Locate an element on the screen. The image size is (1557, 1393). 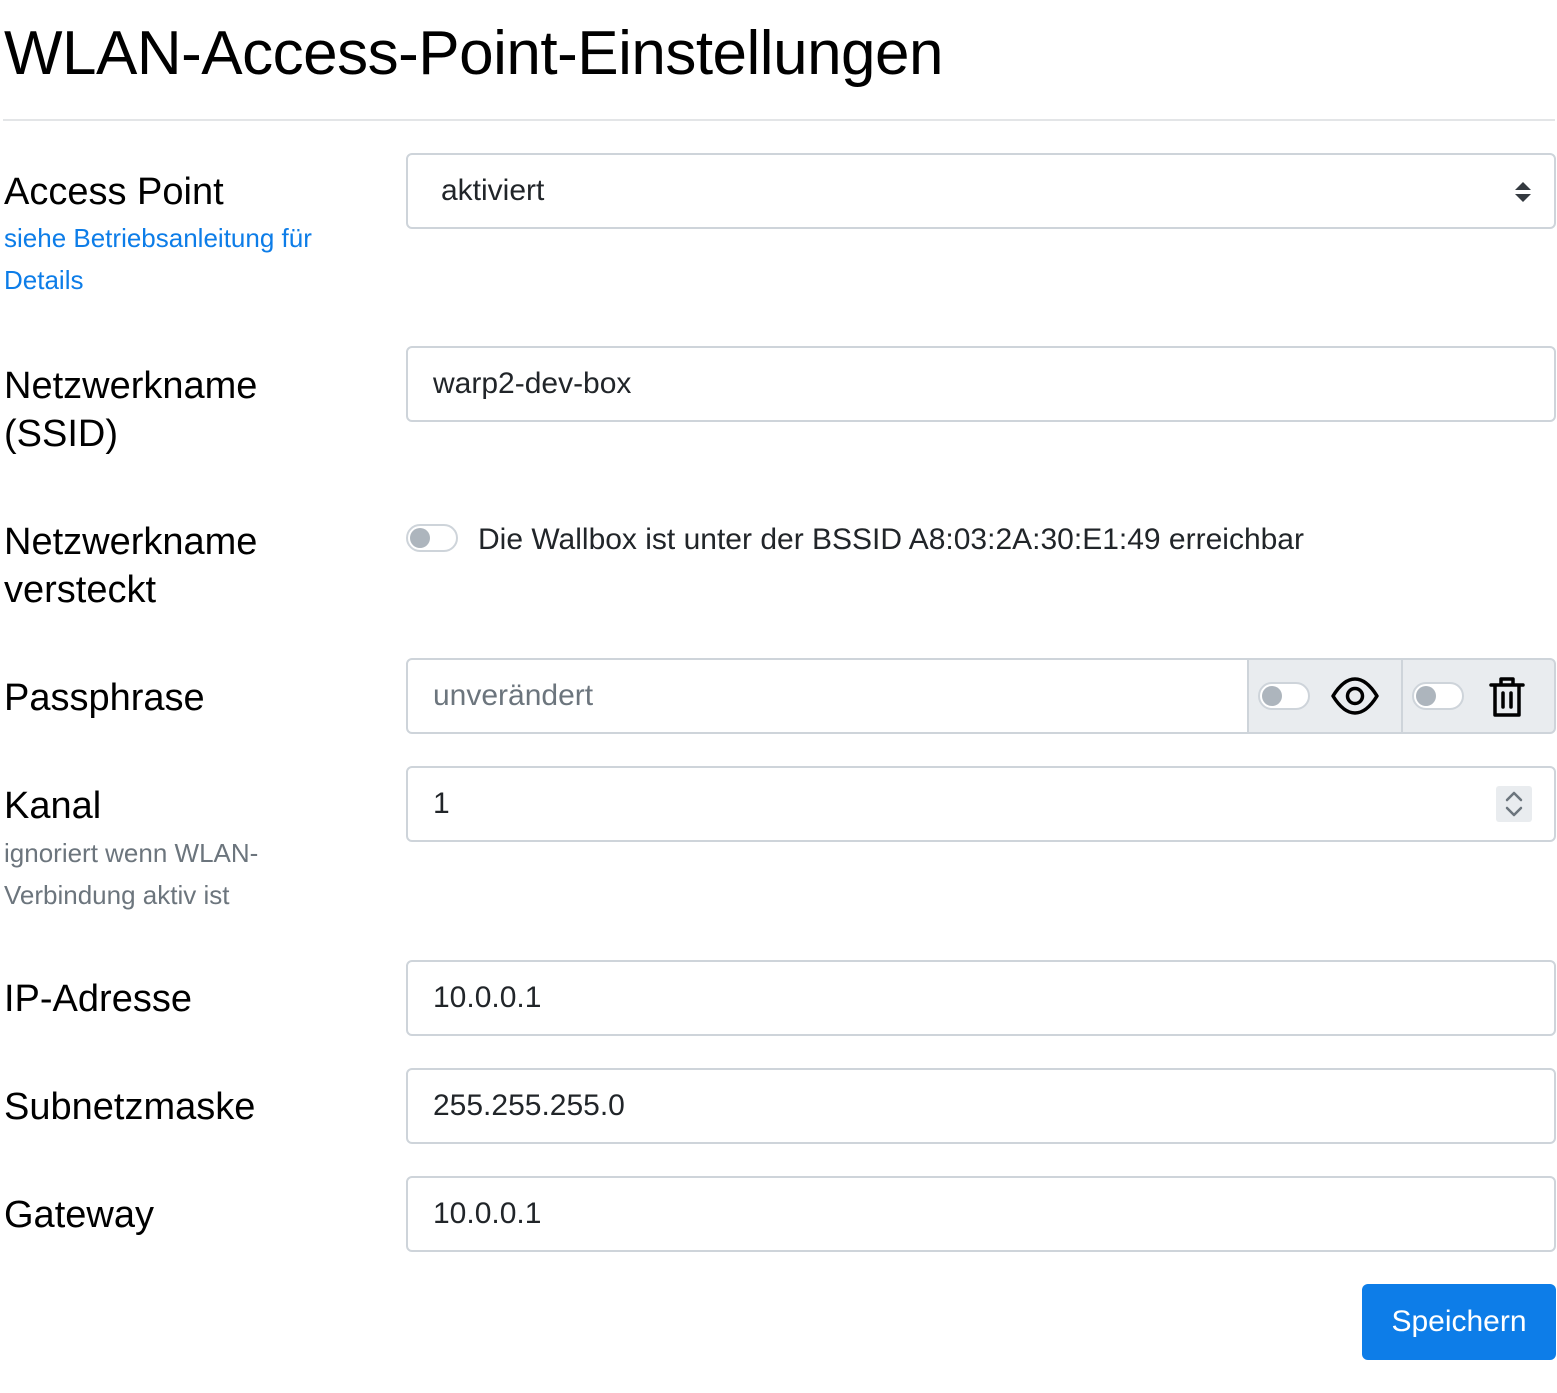
clear-passphrase-addon is located at coordinates (1478, 696).